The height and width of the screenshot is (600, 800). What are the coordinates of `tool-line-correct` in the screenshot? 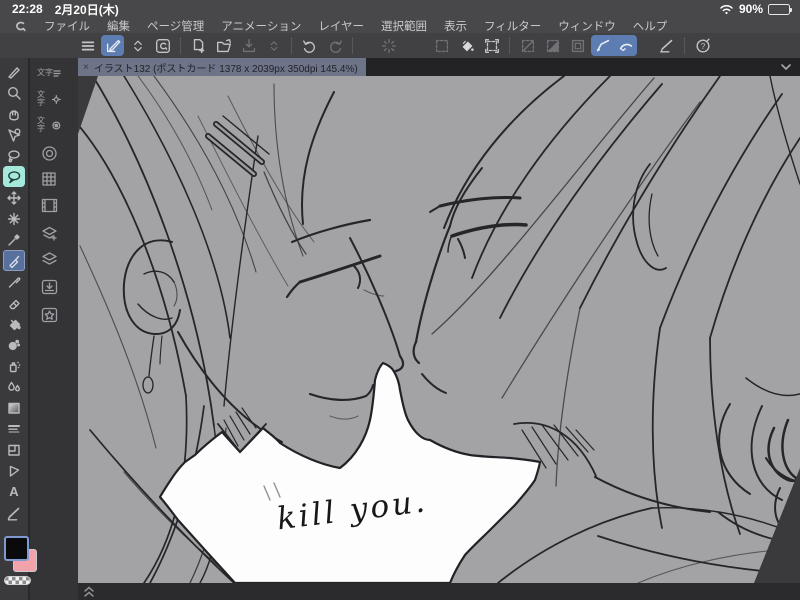 It's located at (14, 512).